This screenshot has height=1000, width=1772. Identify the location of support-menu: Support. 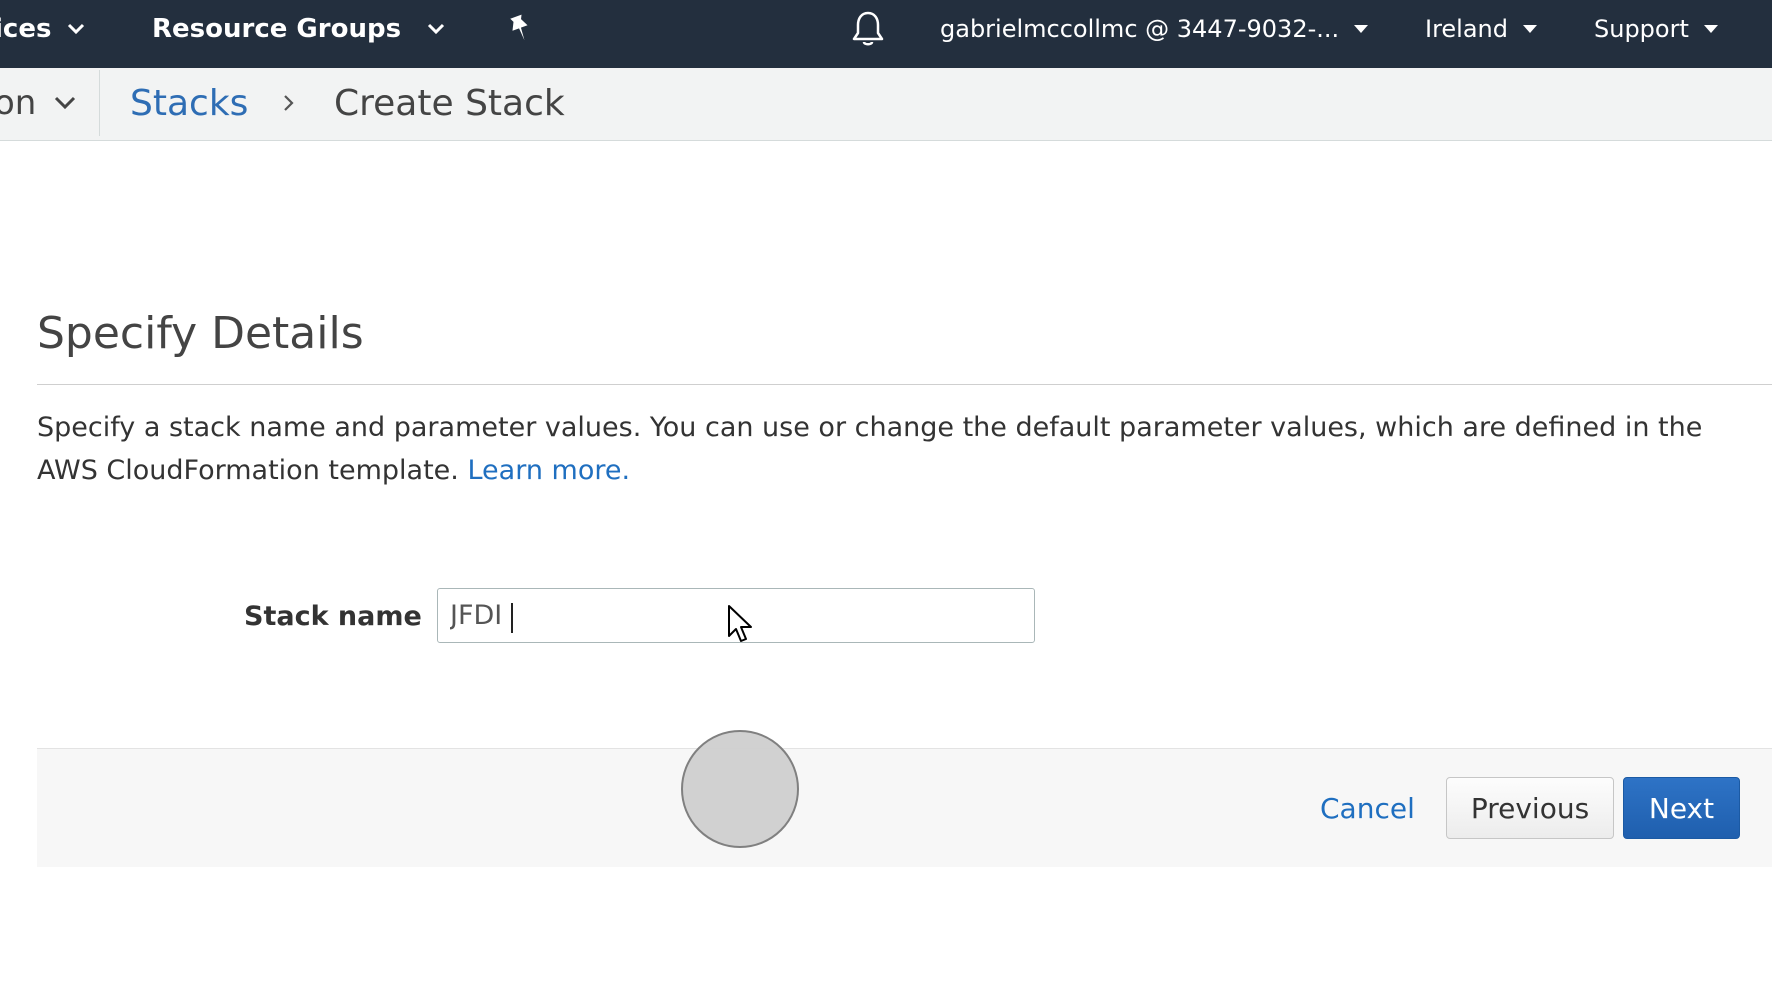
(1656, 29).